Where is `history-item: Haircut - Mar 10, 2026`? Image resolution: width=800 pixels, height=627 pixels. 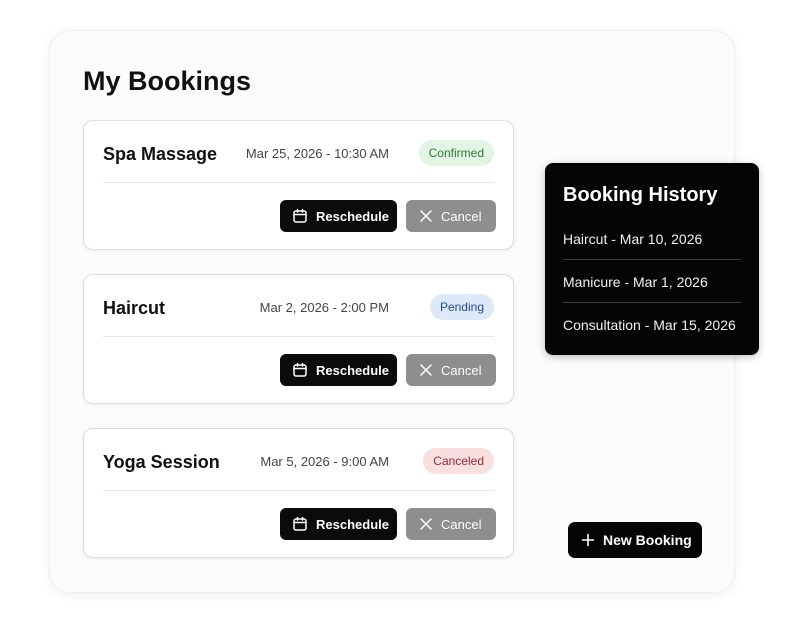 history-item: Haircut - Mar 10, 2026 is located at coordinates (652, 239).